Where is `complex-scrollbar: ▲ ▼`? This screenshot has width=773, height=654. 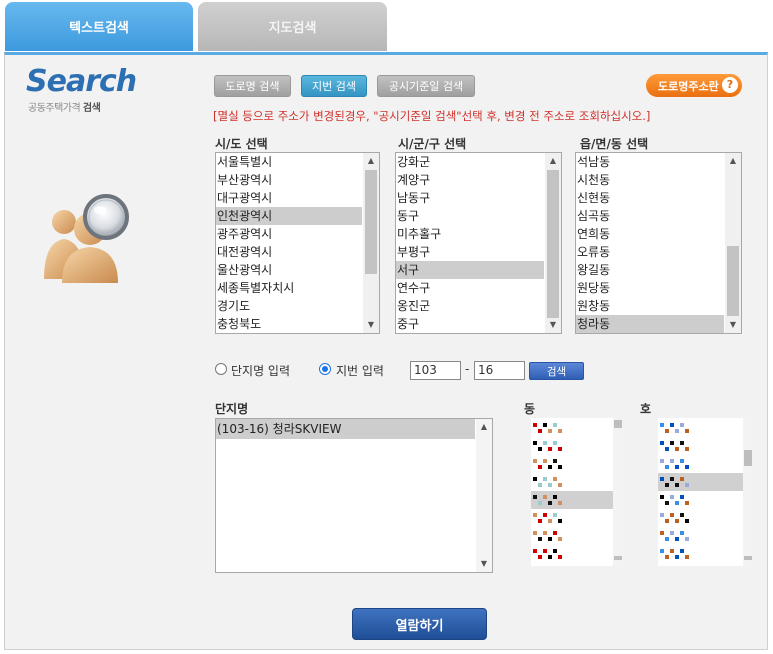
complex-scrollbar: ▲ ▼ is located at coordinates (484, 495).